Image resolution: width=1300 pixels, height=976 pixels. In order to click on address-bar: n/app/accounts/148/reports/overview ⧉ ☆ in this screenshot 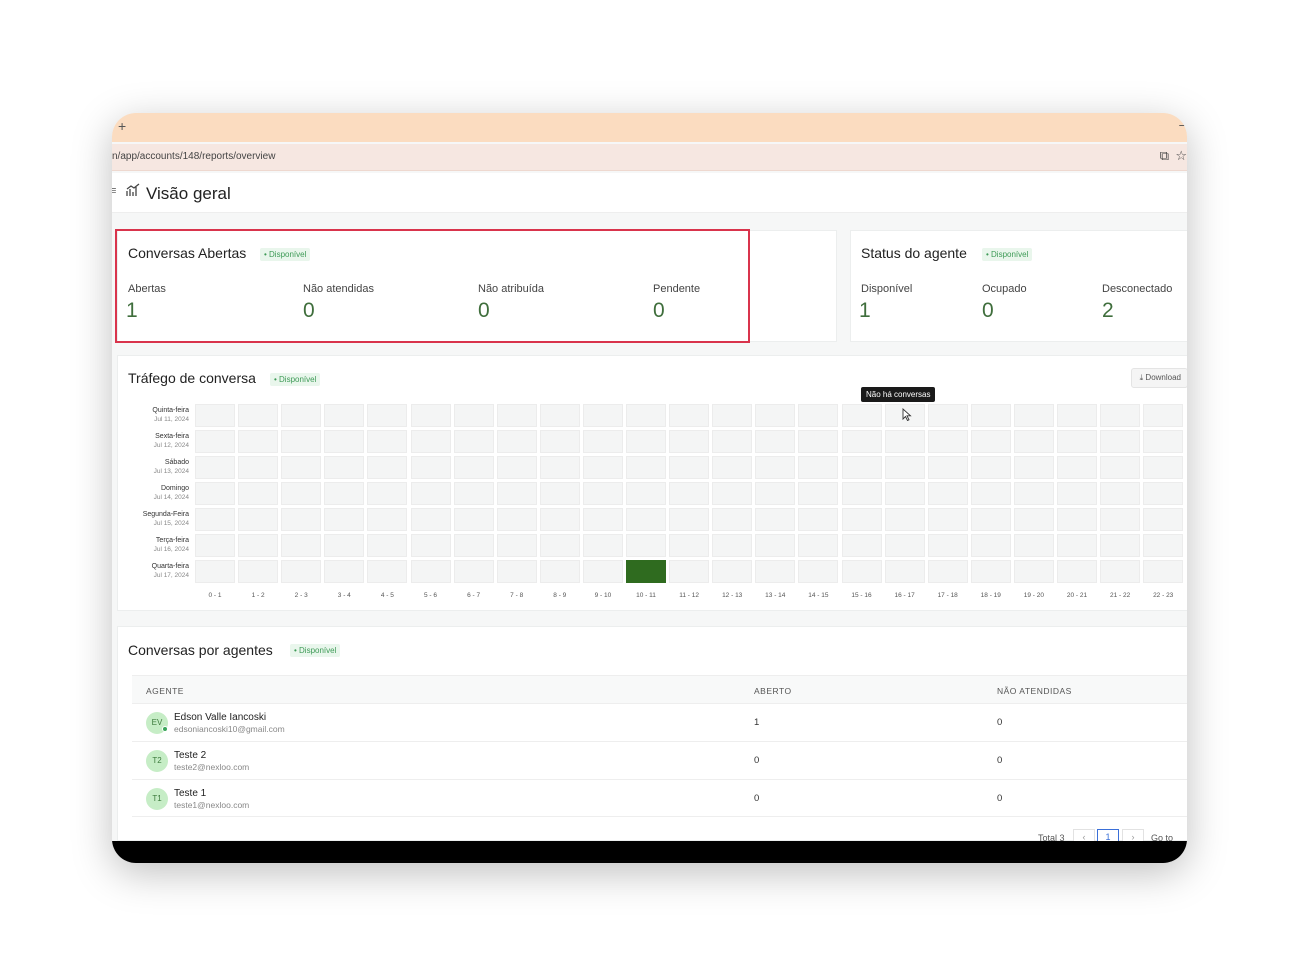, I will do `click(649, 157)`.